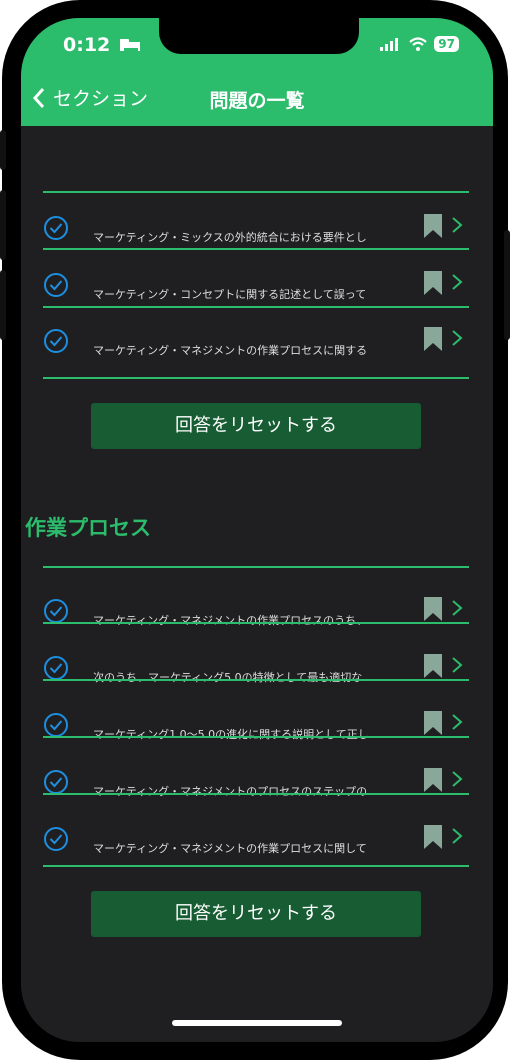 This screenshot has width=512, height=1062. Describe the element at coordinates (256, 613) in the screenshot. I see `question-row: マーケティング・マネジメントの作業プロセスのうち、` at that location.